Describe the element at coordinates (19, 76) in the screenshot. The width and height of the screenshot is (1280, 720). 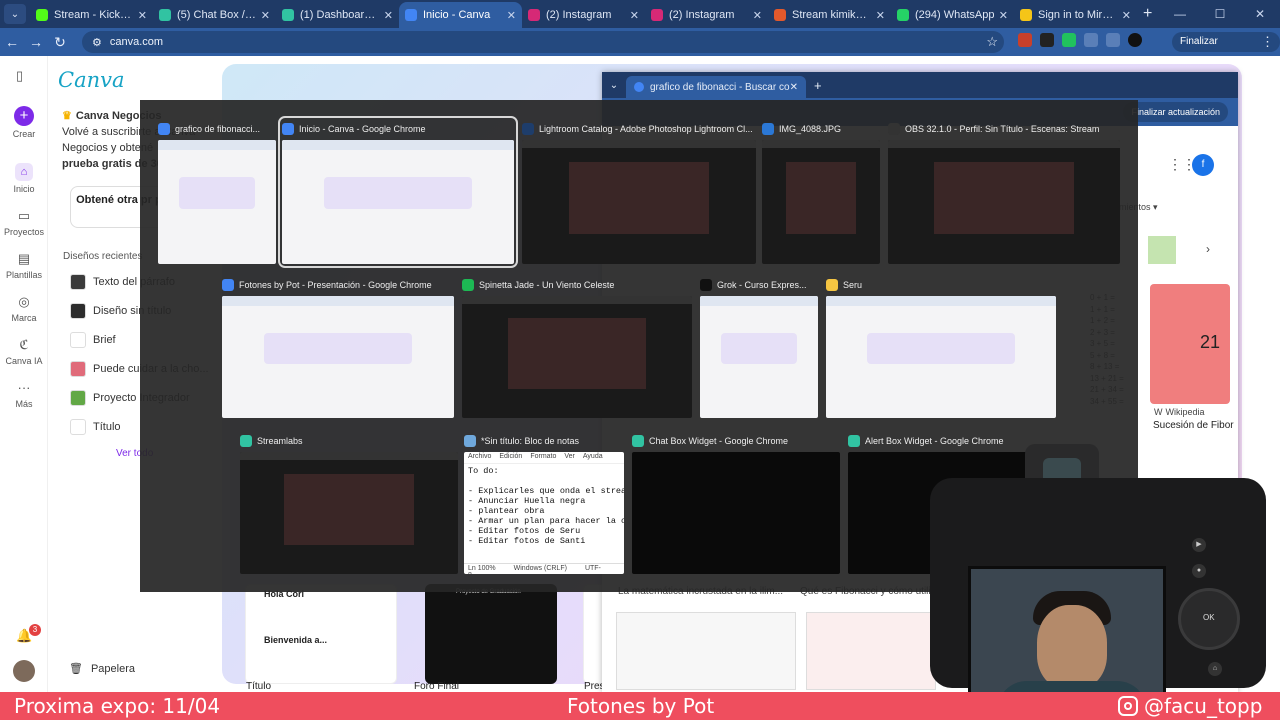
I see `sidebar-toggle-icon: ▯` at that location.